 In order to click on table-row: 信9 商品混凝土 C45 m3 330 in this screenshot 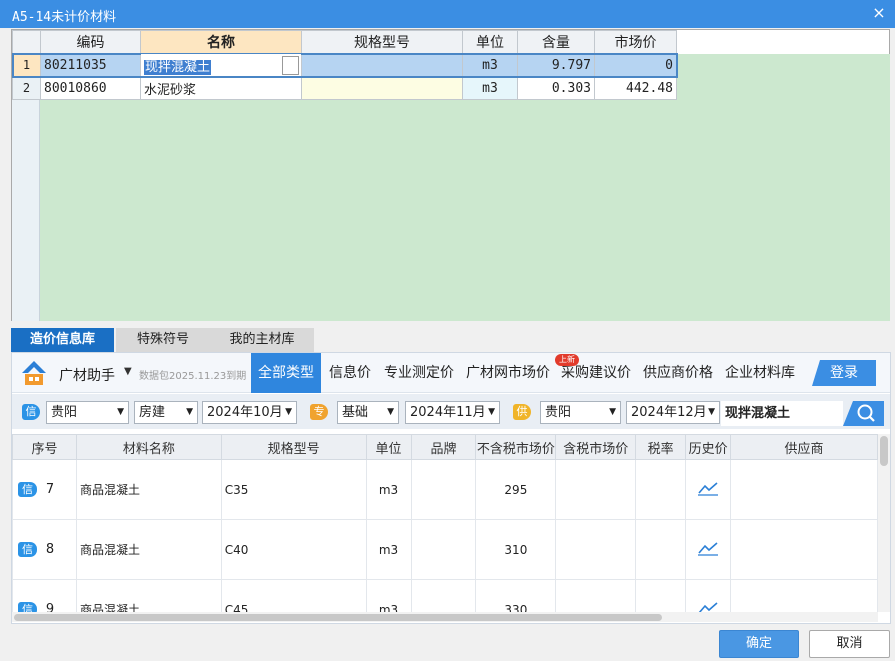, I will do `click(445, 595)`.